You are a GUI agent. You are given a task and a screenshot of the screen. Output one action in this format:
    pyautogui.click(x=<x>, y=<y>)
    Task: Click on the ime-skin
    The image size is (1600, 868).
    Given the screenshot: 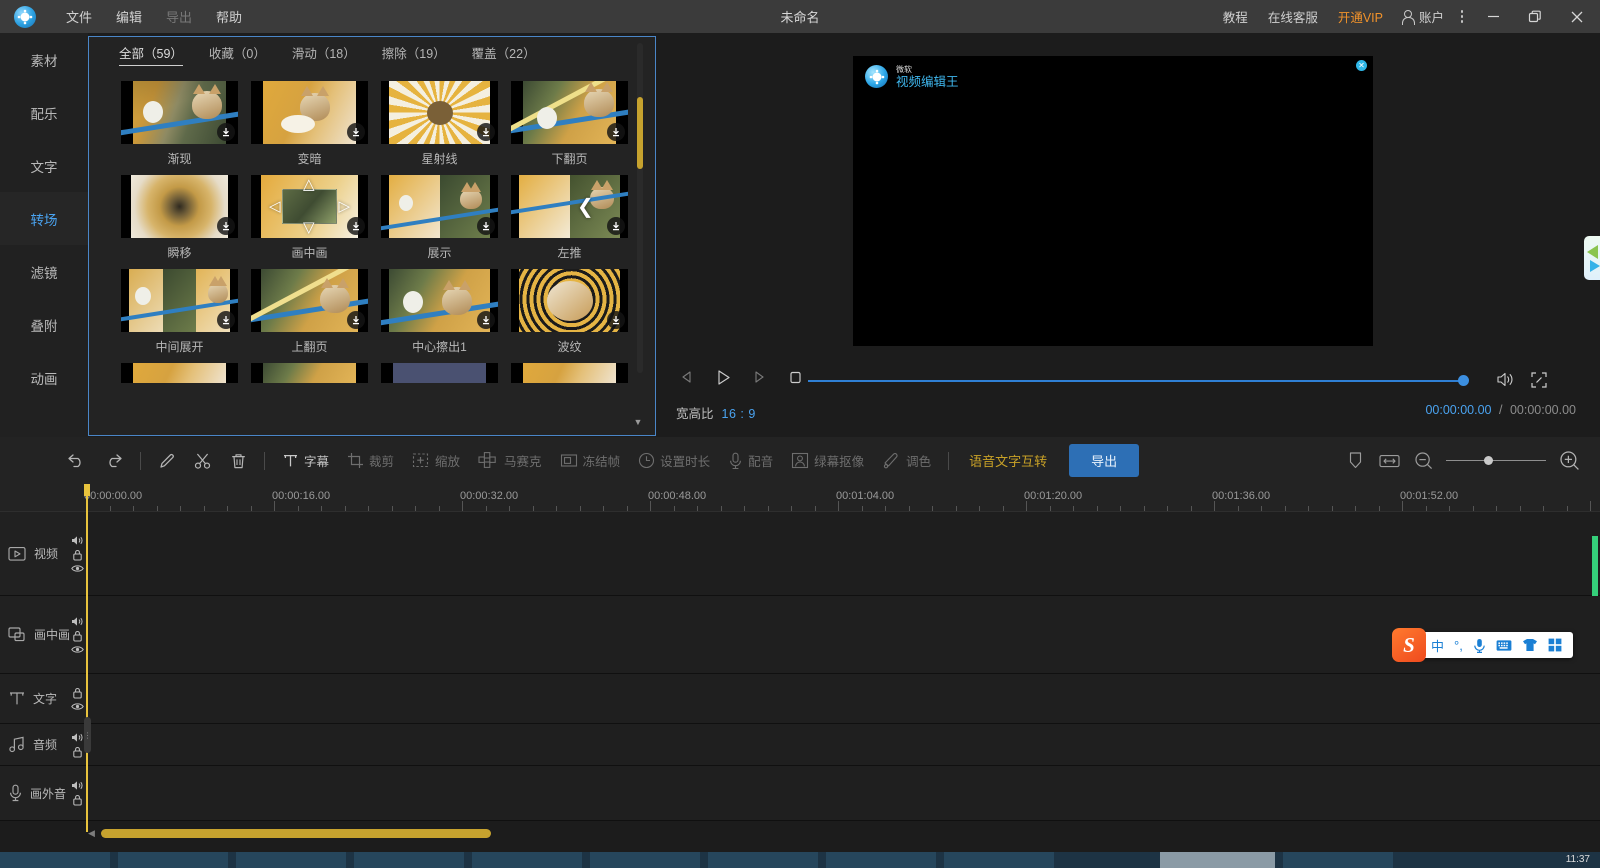 What is the action you would take?
    pyautogui.click(x=1530, y=645)
    